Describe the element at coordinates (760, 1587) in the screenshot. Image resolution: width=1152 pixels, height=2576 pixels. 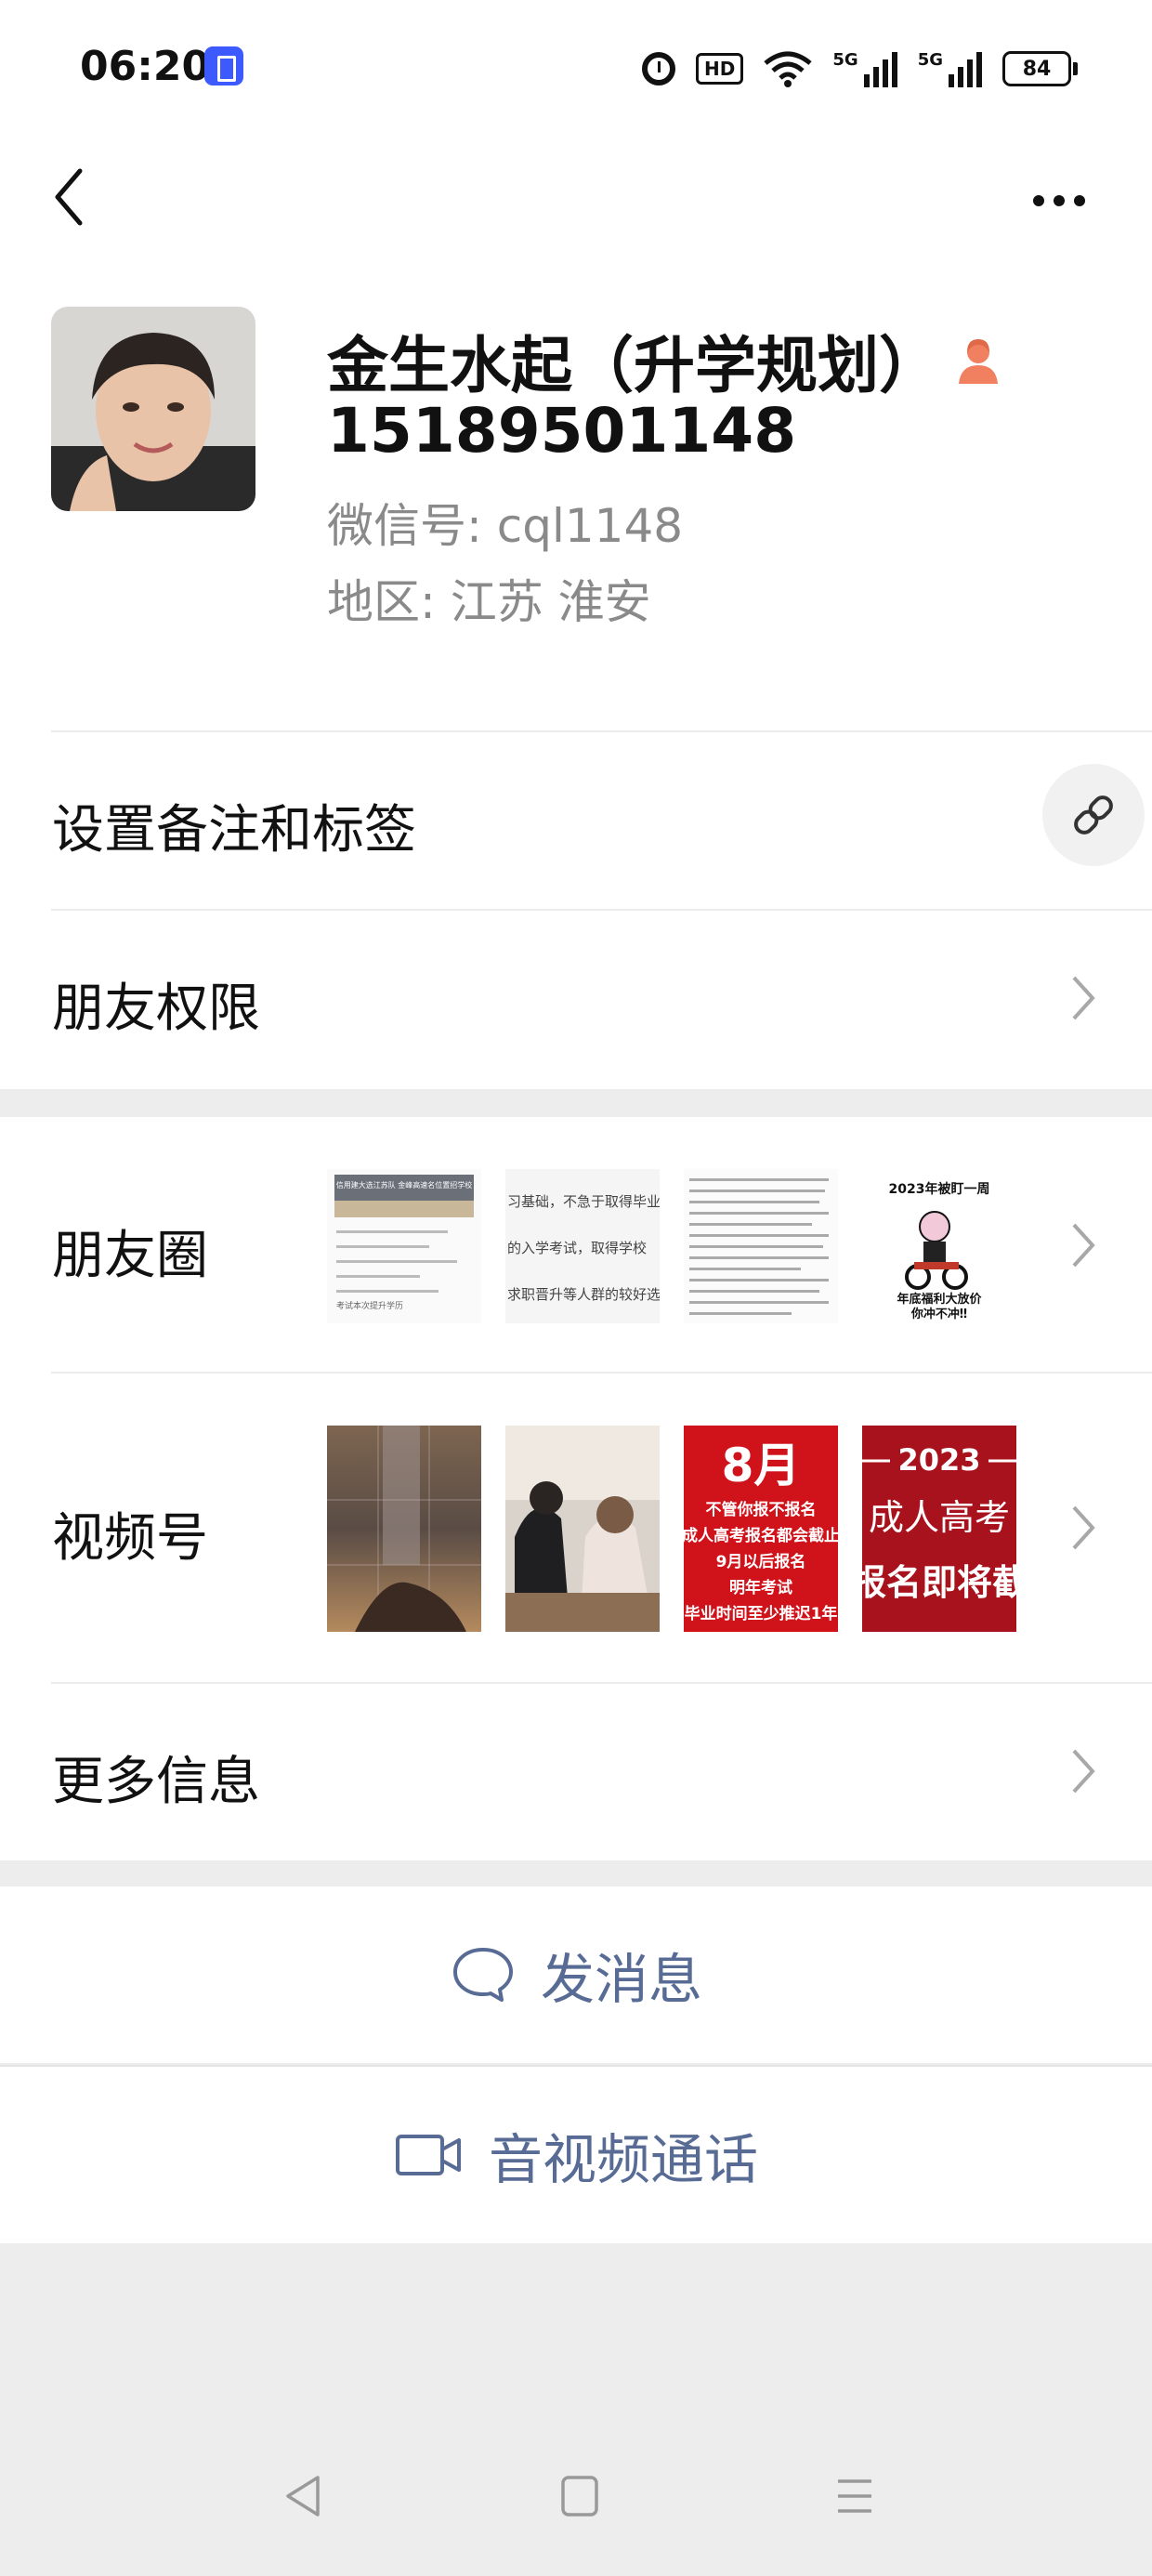
I see `channels-thumb-3-line-4: 明年考试` at that location.